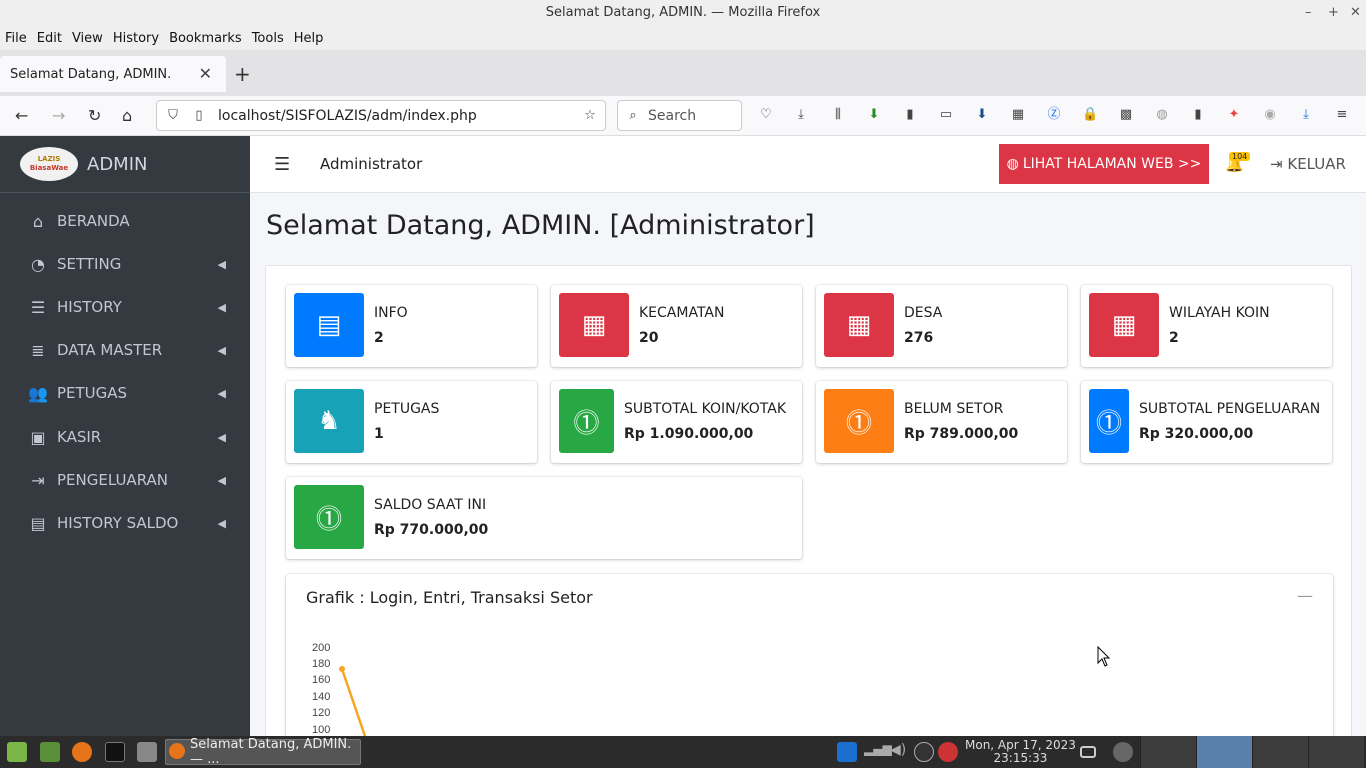  What do you see at coordinates (941, 326) in the screenshot?
I see `info-box-desa: ▦ DESA 276` at bounding box center [941, 326].